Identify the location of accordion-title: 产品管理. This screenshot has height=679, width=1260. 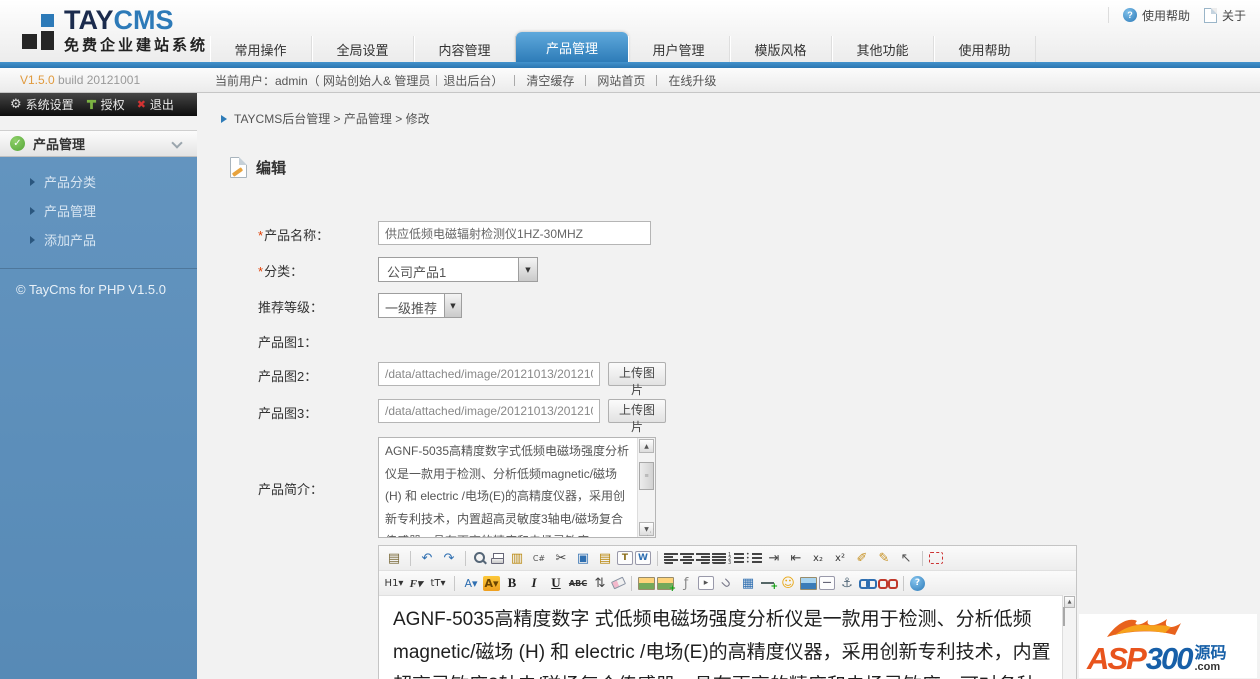
(59, 144).